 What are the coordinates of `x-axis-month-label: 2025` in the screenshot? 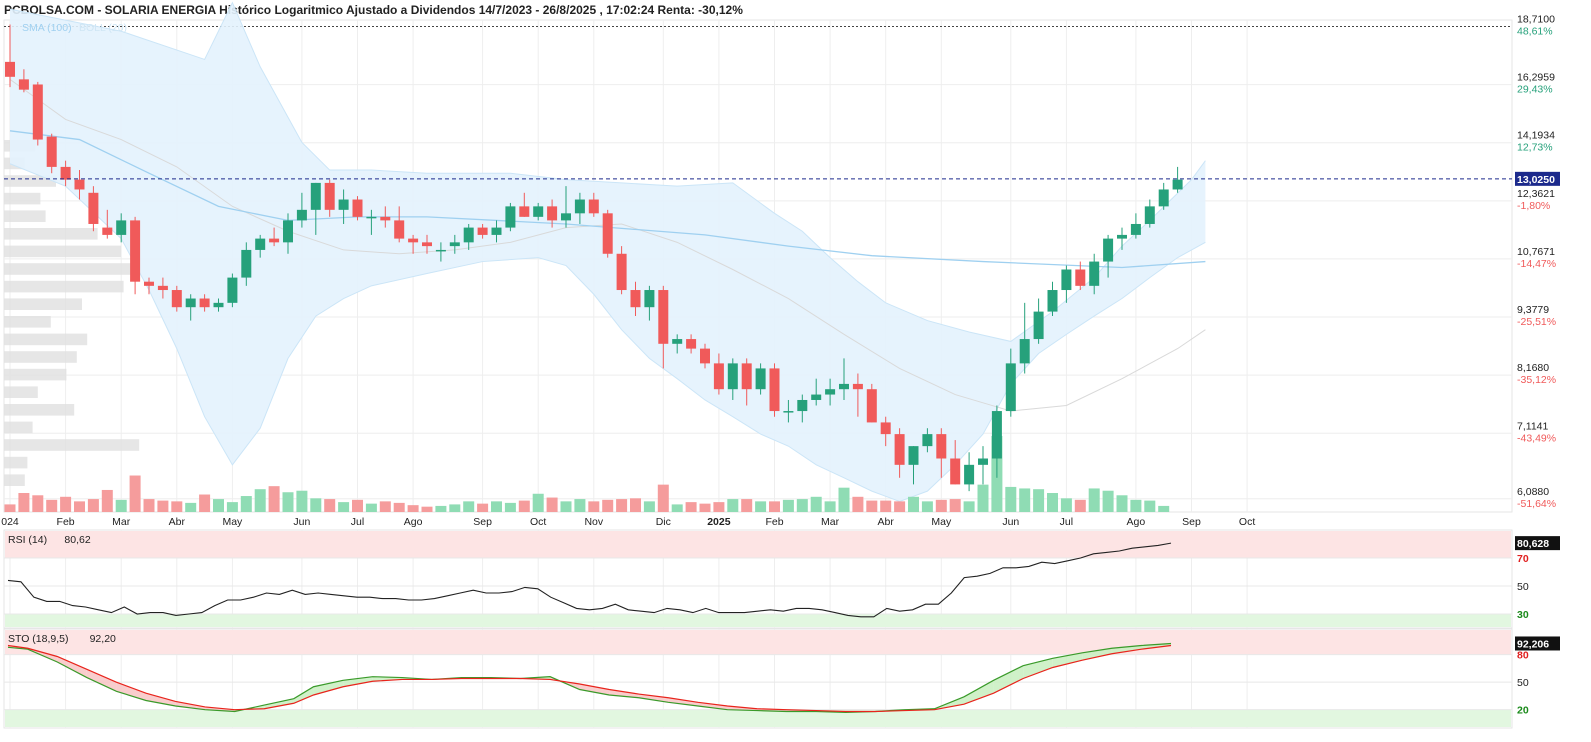 It's located at (719, 522).